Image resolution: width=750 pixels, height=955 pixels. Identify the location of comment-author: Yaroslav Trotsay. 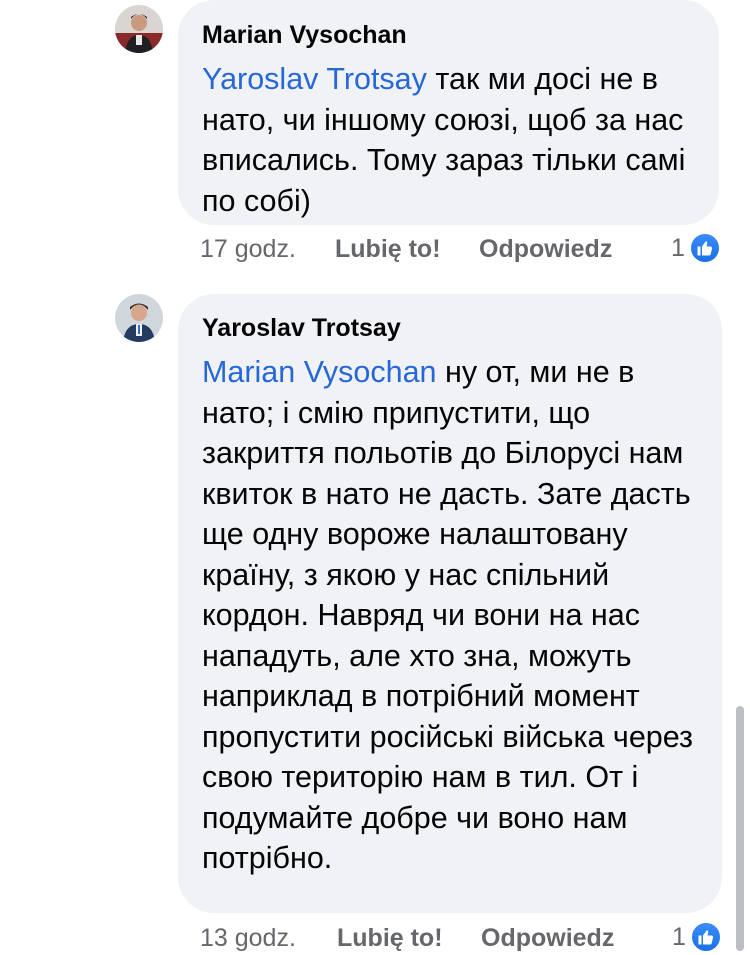
(453, 328).